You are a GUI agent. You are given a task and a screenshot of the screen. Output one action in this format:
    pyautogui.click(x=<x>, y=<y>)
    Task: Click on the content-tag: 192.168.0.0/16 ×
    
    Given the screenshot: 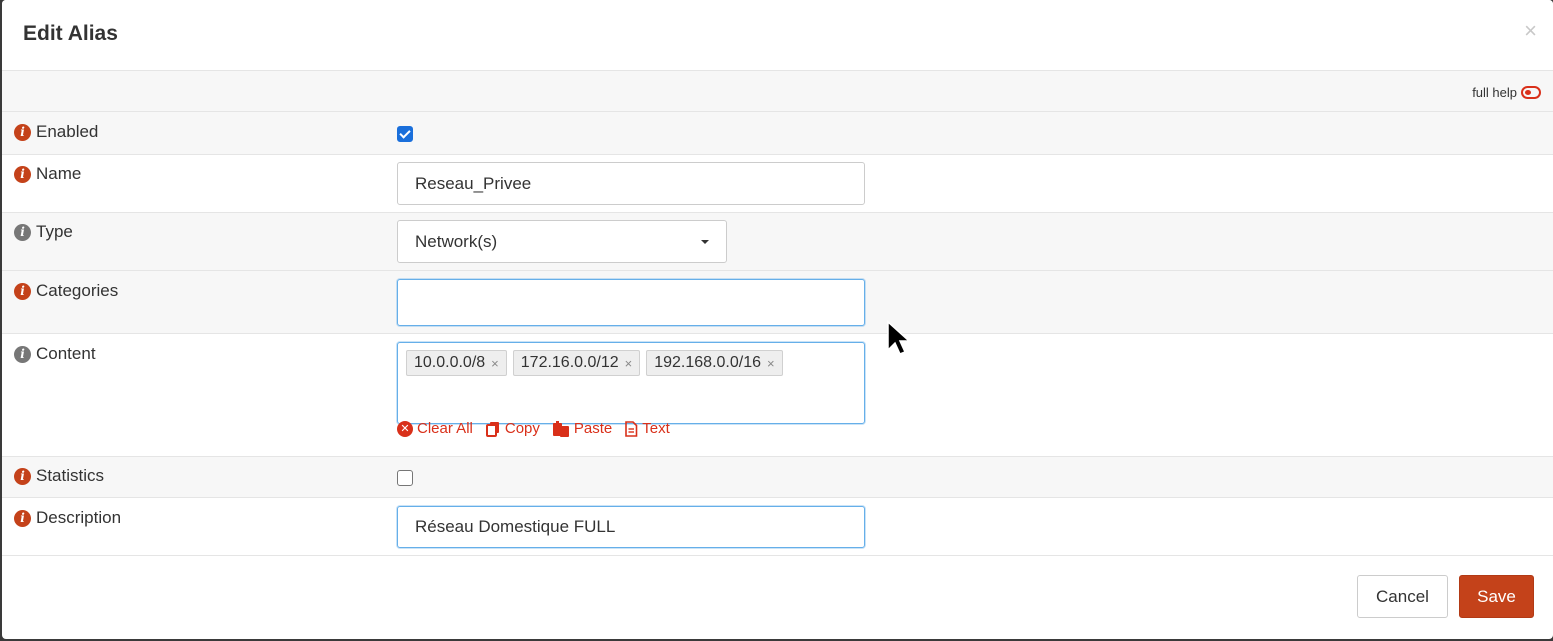 What is the action you would take?
    pyautogui.click(x=714, y=363)
    